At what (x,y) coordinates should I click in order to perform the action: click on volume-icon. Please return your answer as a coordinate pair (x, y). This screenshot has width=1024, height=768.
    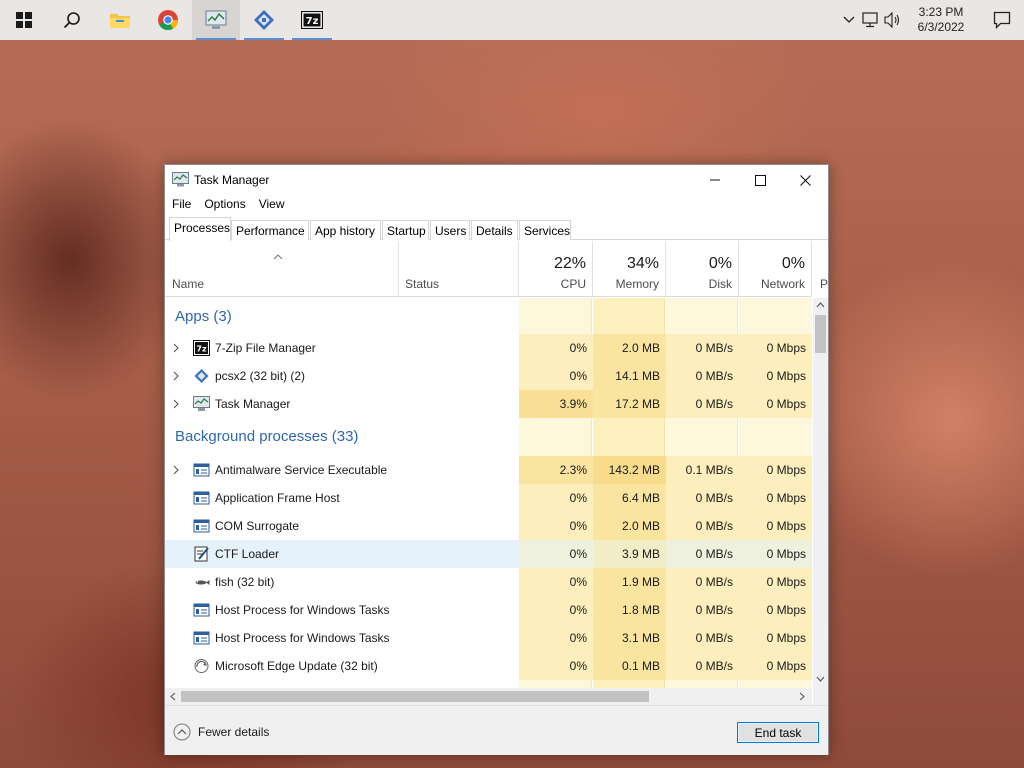
    Looking at the image, I should click on (893, 20).